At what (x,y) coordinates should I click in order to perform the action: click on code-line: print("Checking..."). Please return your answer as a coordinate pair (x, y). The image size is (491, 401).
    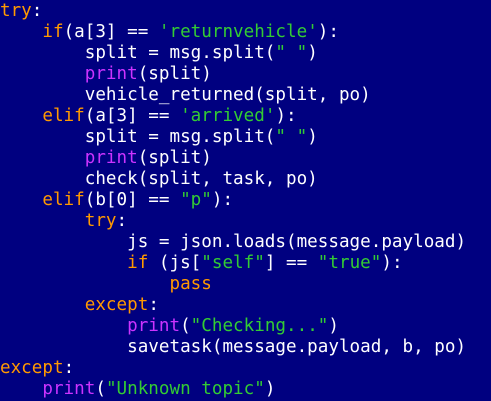
    Looking at the image, I should click on (245, 326).